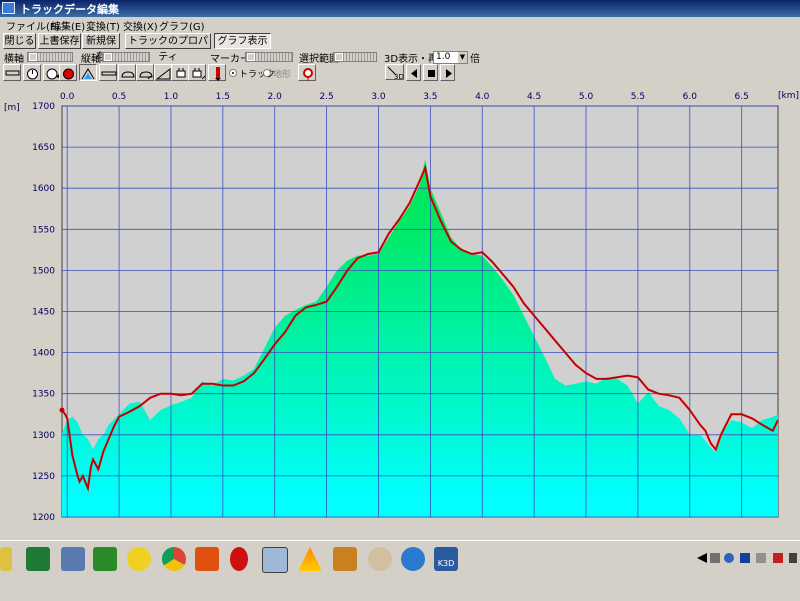  Describe the element at coordinates (217, 72) in the screenshot. I see `pin-icon` at that location.